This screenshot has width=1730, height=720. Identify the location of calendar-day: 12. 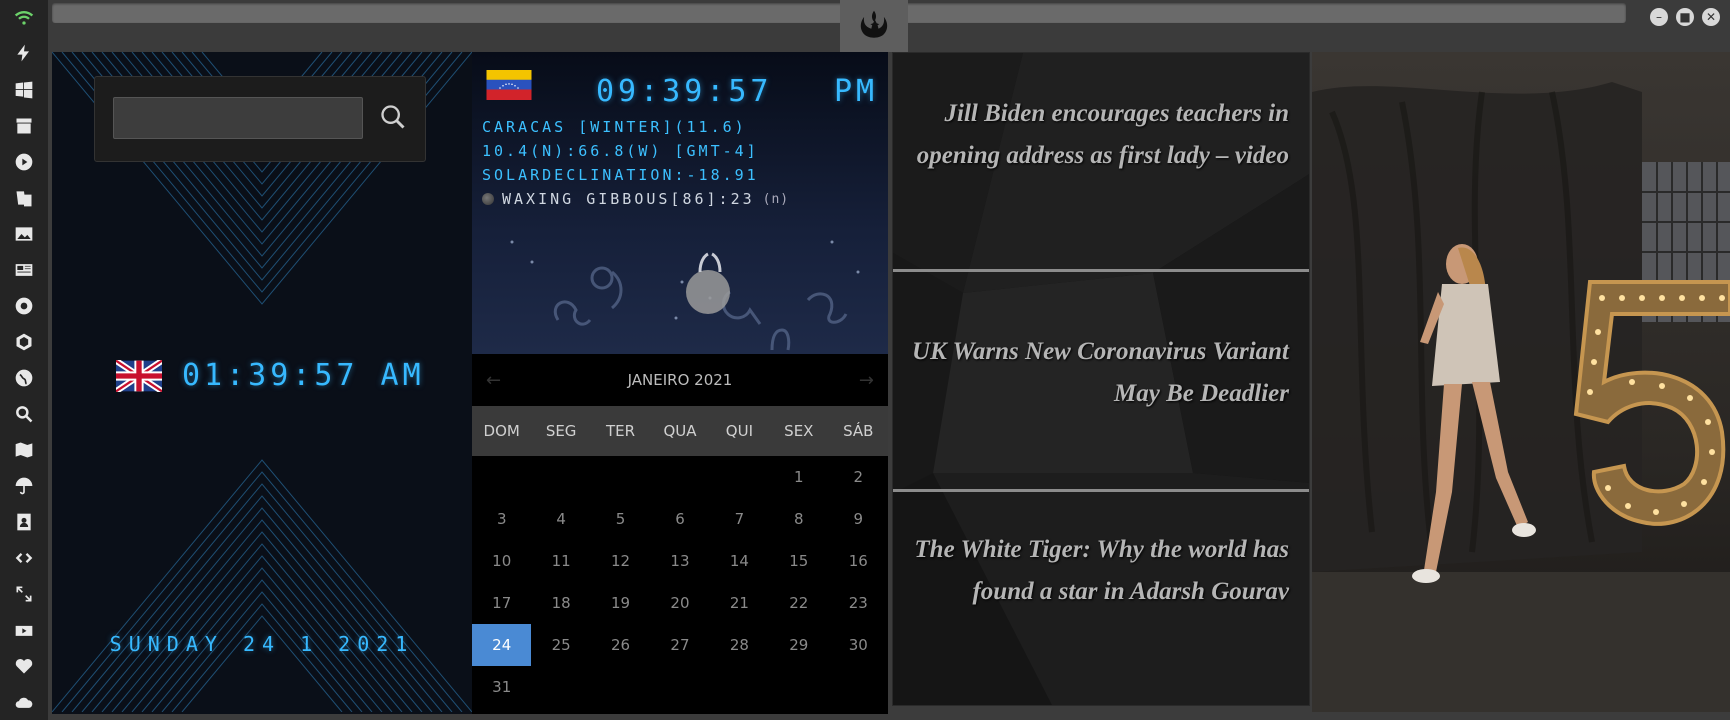
(620, 561).